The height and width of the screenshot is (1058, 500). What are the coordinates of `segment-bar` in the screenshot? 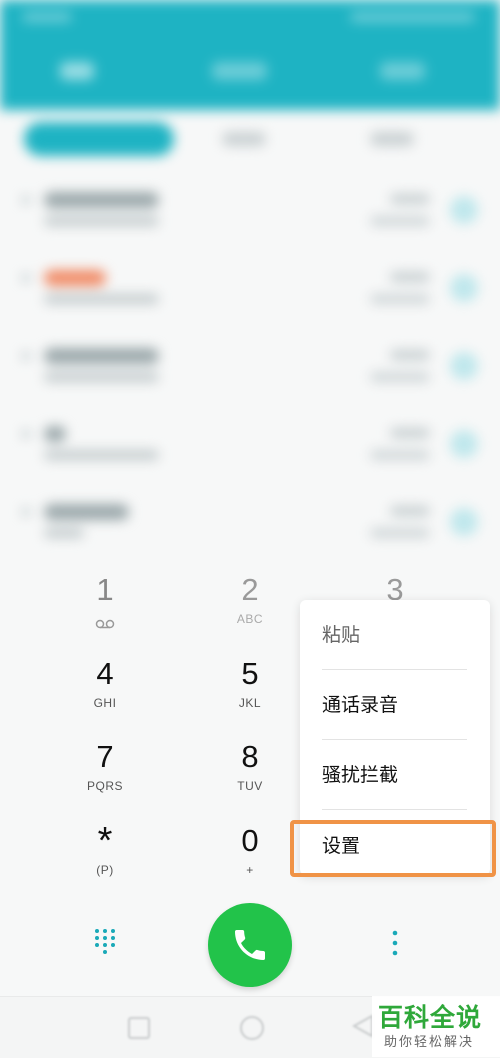 It's located at (250, 140).